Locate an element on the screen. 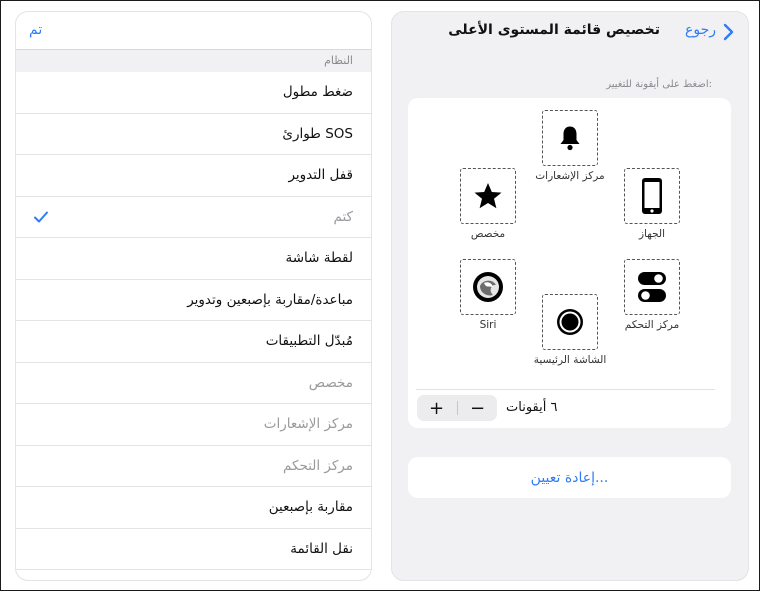  list-item-label: نقل القائمة is located at coordinates (321, 548).